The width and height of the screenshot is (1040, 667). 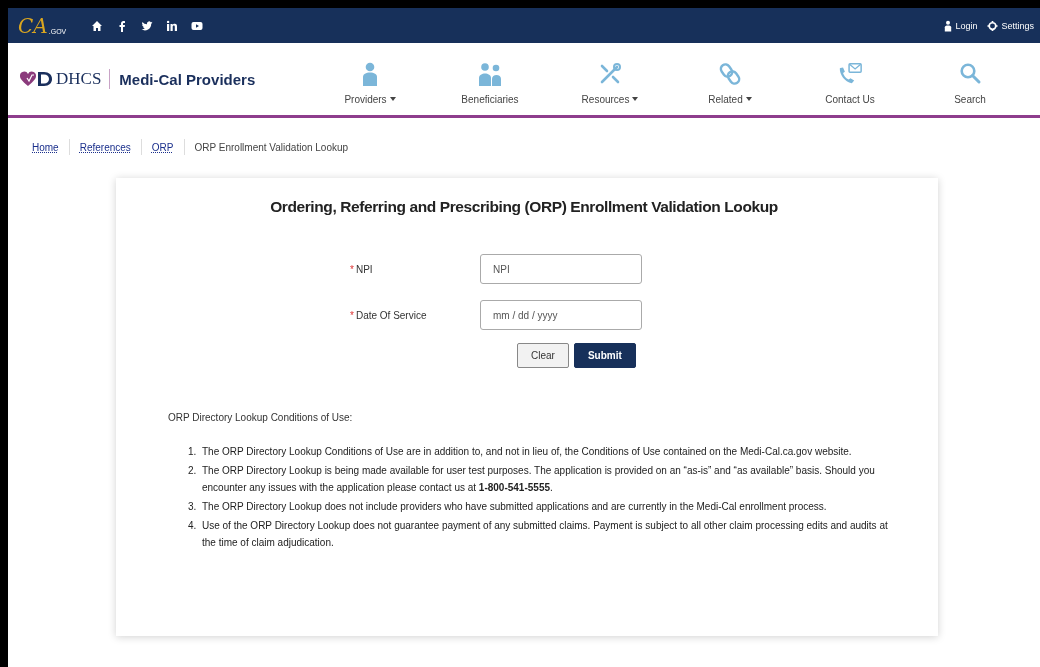 What do you see at coordinates (490, 73) in the screenshot?
I see `people-icon` at bounding box center [490, 73].